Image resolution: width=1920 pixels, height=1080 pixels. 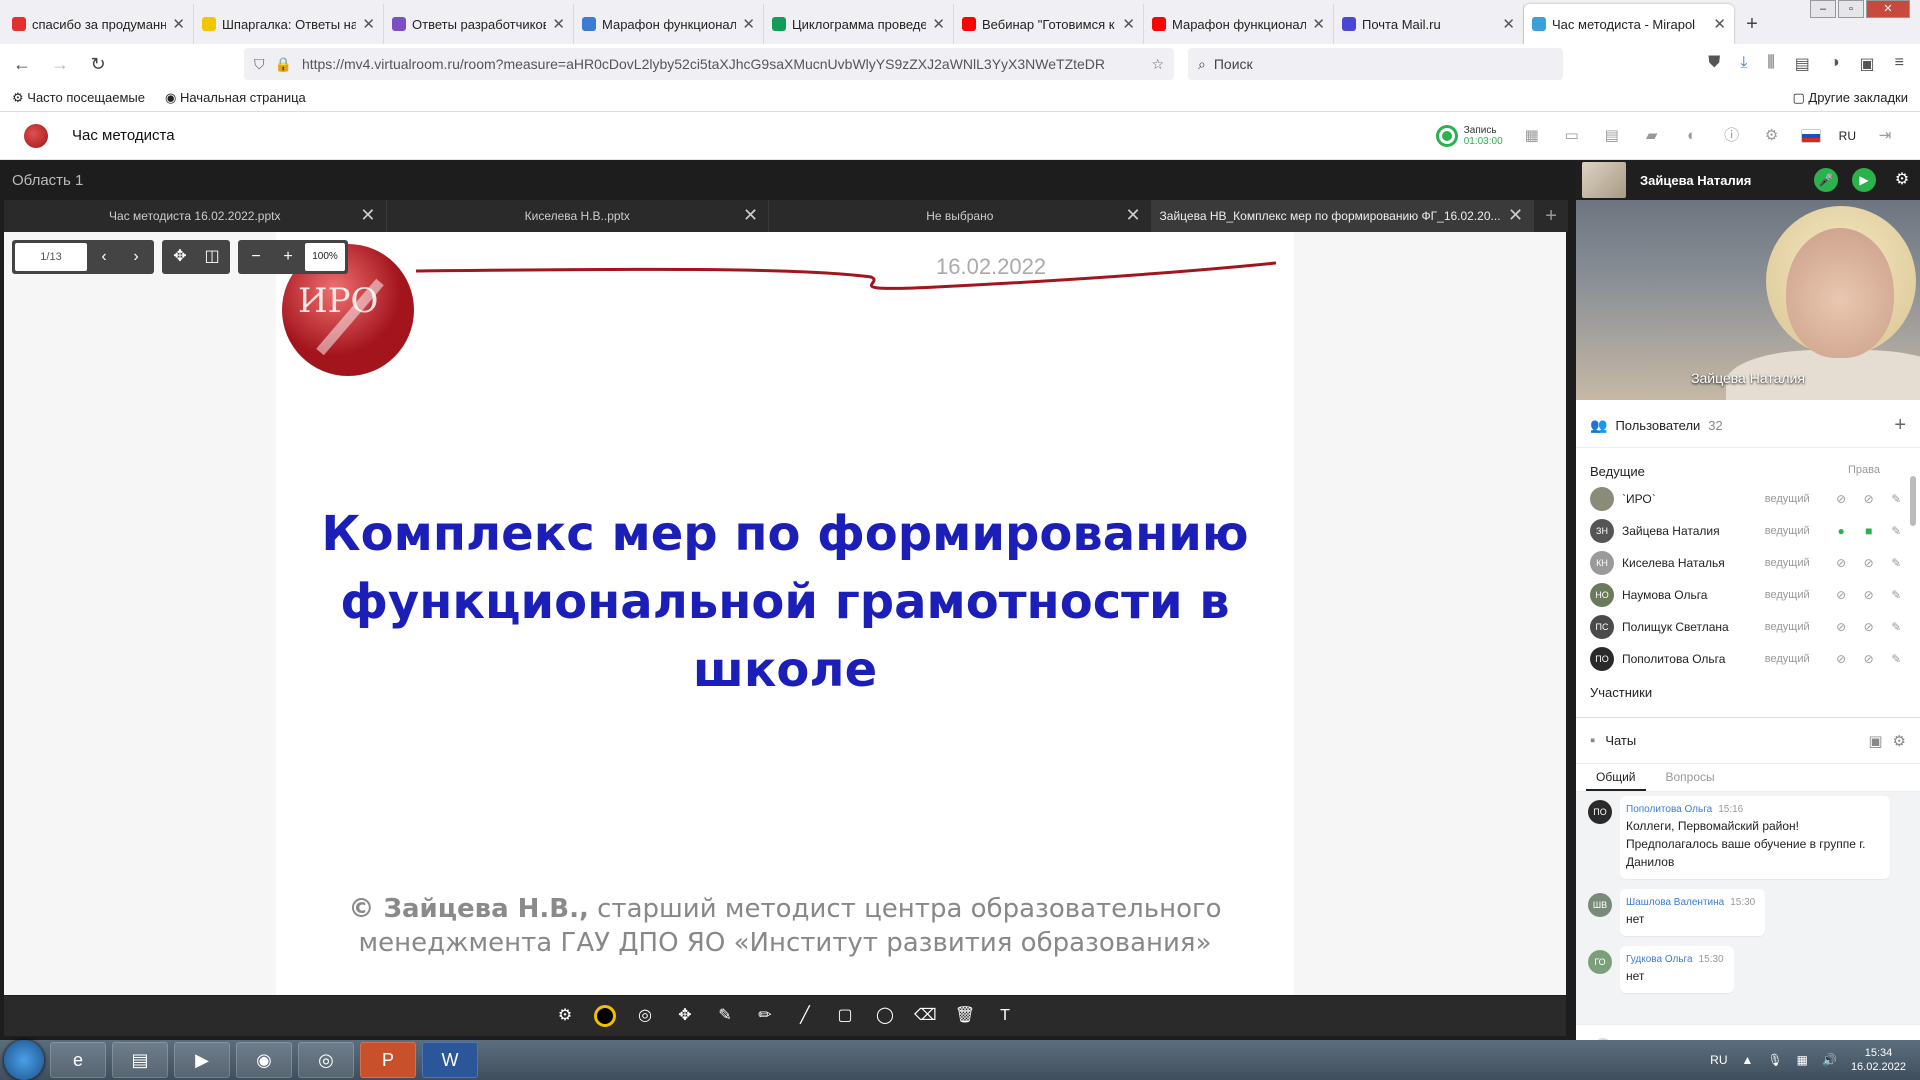 I want to click on maximize-icon: ▫, so click(x=1851, y=9).